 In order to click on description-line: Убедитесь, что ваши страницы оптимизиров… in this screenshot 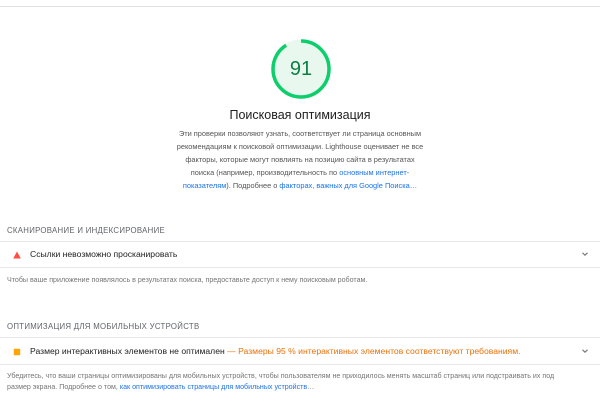, I will do `click(281, 376)`.